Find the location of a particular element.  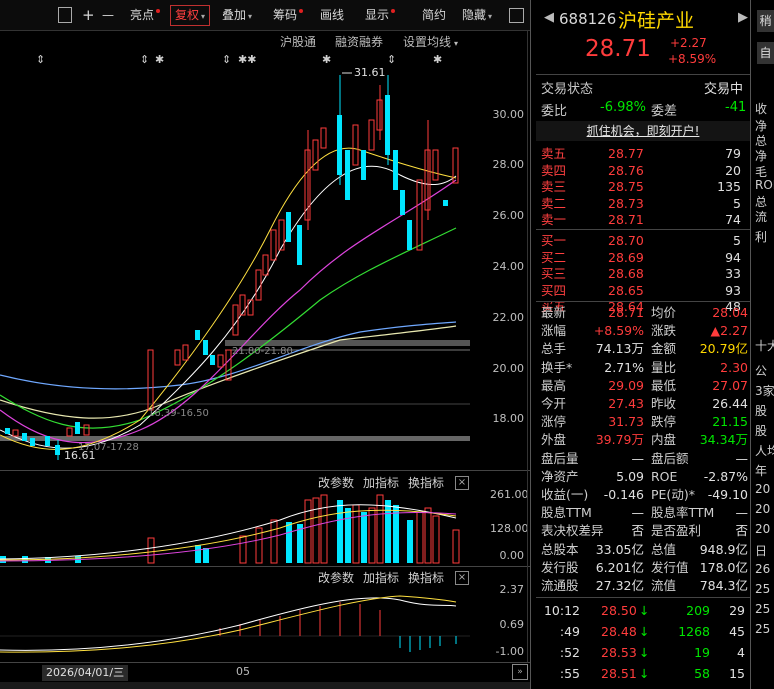

quote-row: 股息TTM — 股息率TTM — is located at coordinates (644, 512).